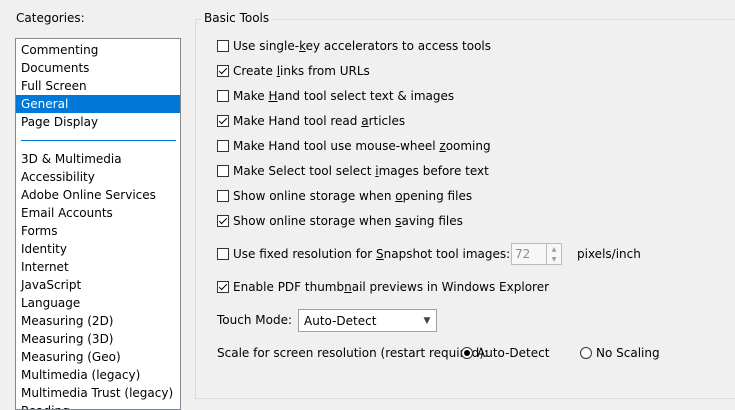  Describe the element at coordinates (237, 18) in the screenshot. I see `basic-tools-title: Basic Tools` at that location.